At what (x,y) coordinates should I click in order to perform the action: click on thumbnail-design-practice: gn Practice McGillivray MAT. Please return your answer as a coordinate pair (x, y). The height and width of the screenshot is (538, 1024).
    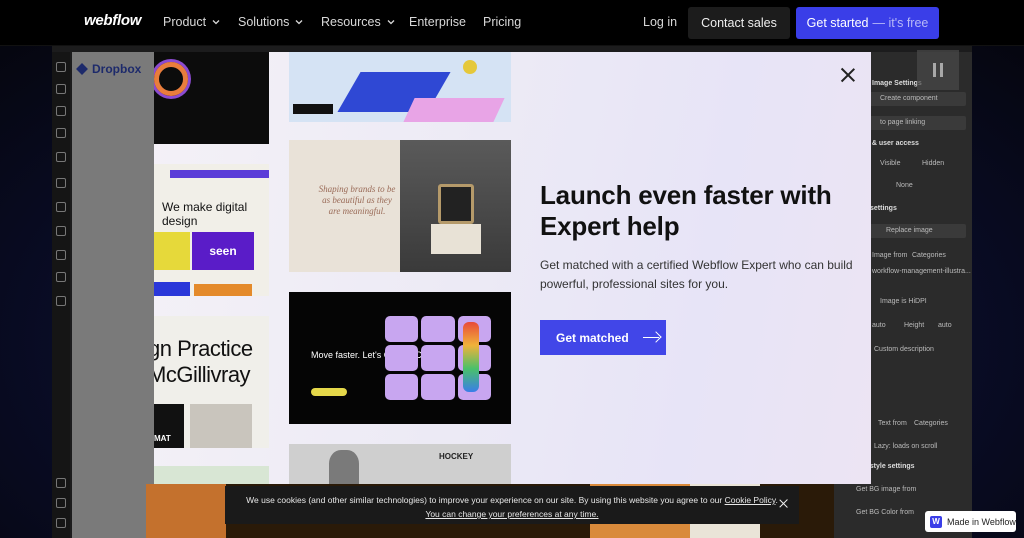
    Looking at the image, I should click on (211, 382).